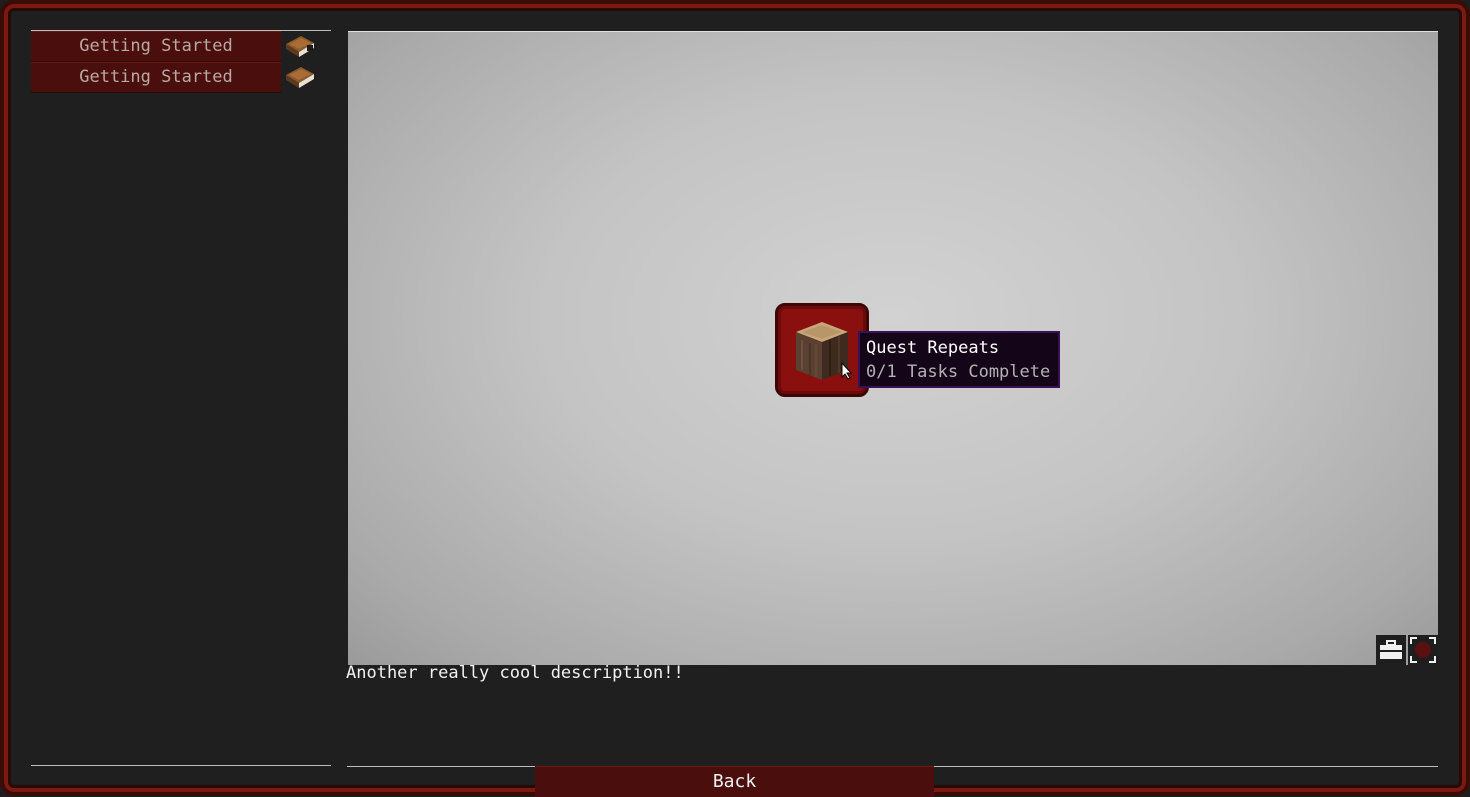 The width and height of the screenshot is (1470, 797). I want to click on quest-tooltip: Quest Repeats 0/1 Tasks Complete, so click(959, 359).